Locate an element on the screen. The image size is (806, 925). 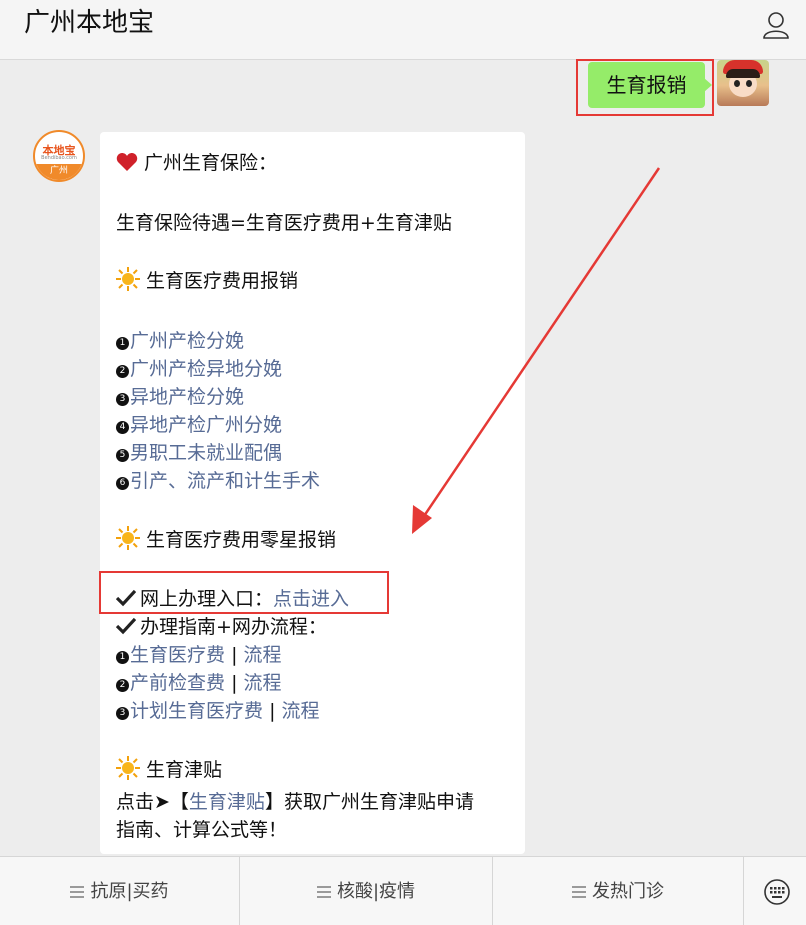
number-badge: 5 is located at coordinates (122, 455).